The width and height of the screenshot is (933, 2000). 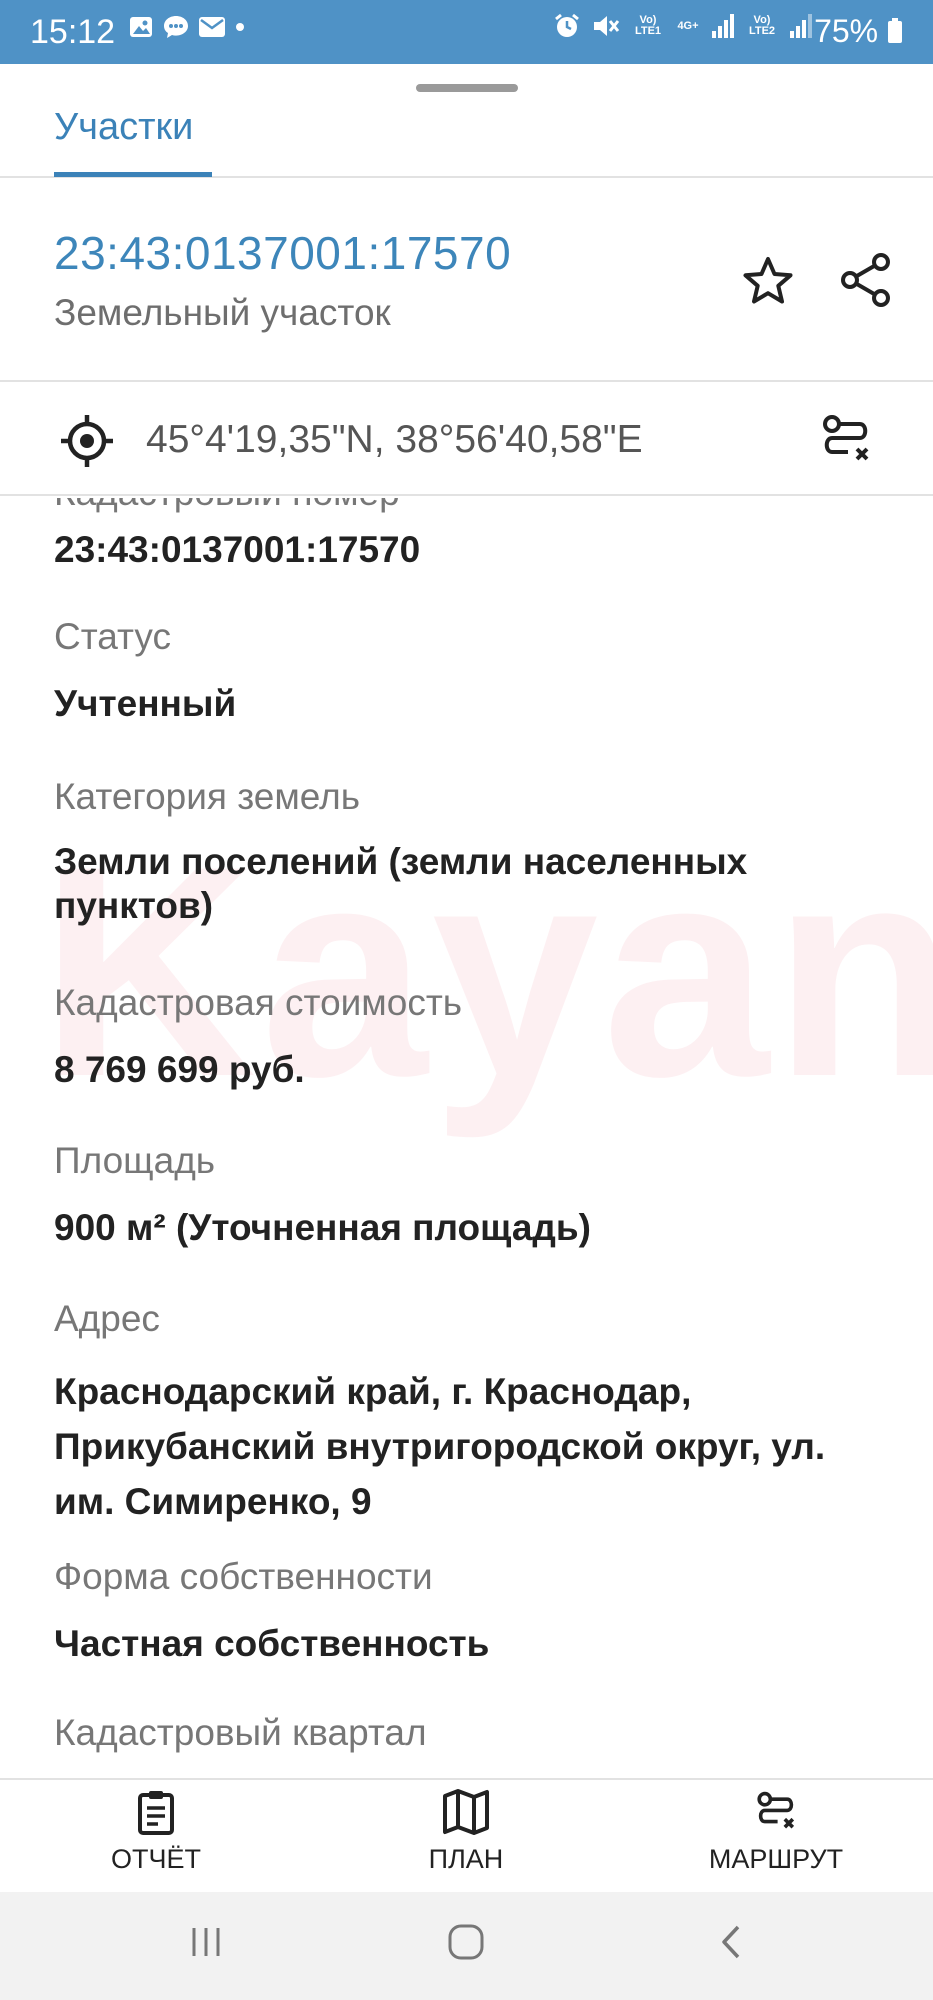 What do you see at coordinates (866, 280) in the screenshot?
I see `share-icon` at bounding box center [866, 280].